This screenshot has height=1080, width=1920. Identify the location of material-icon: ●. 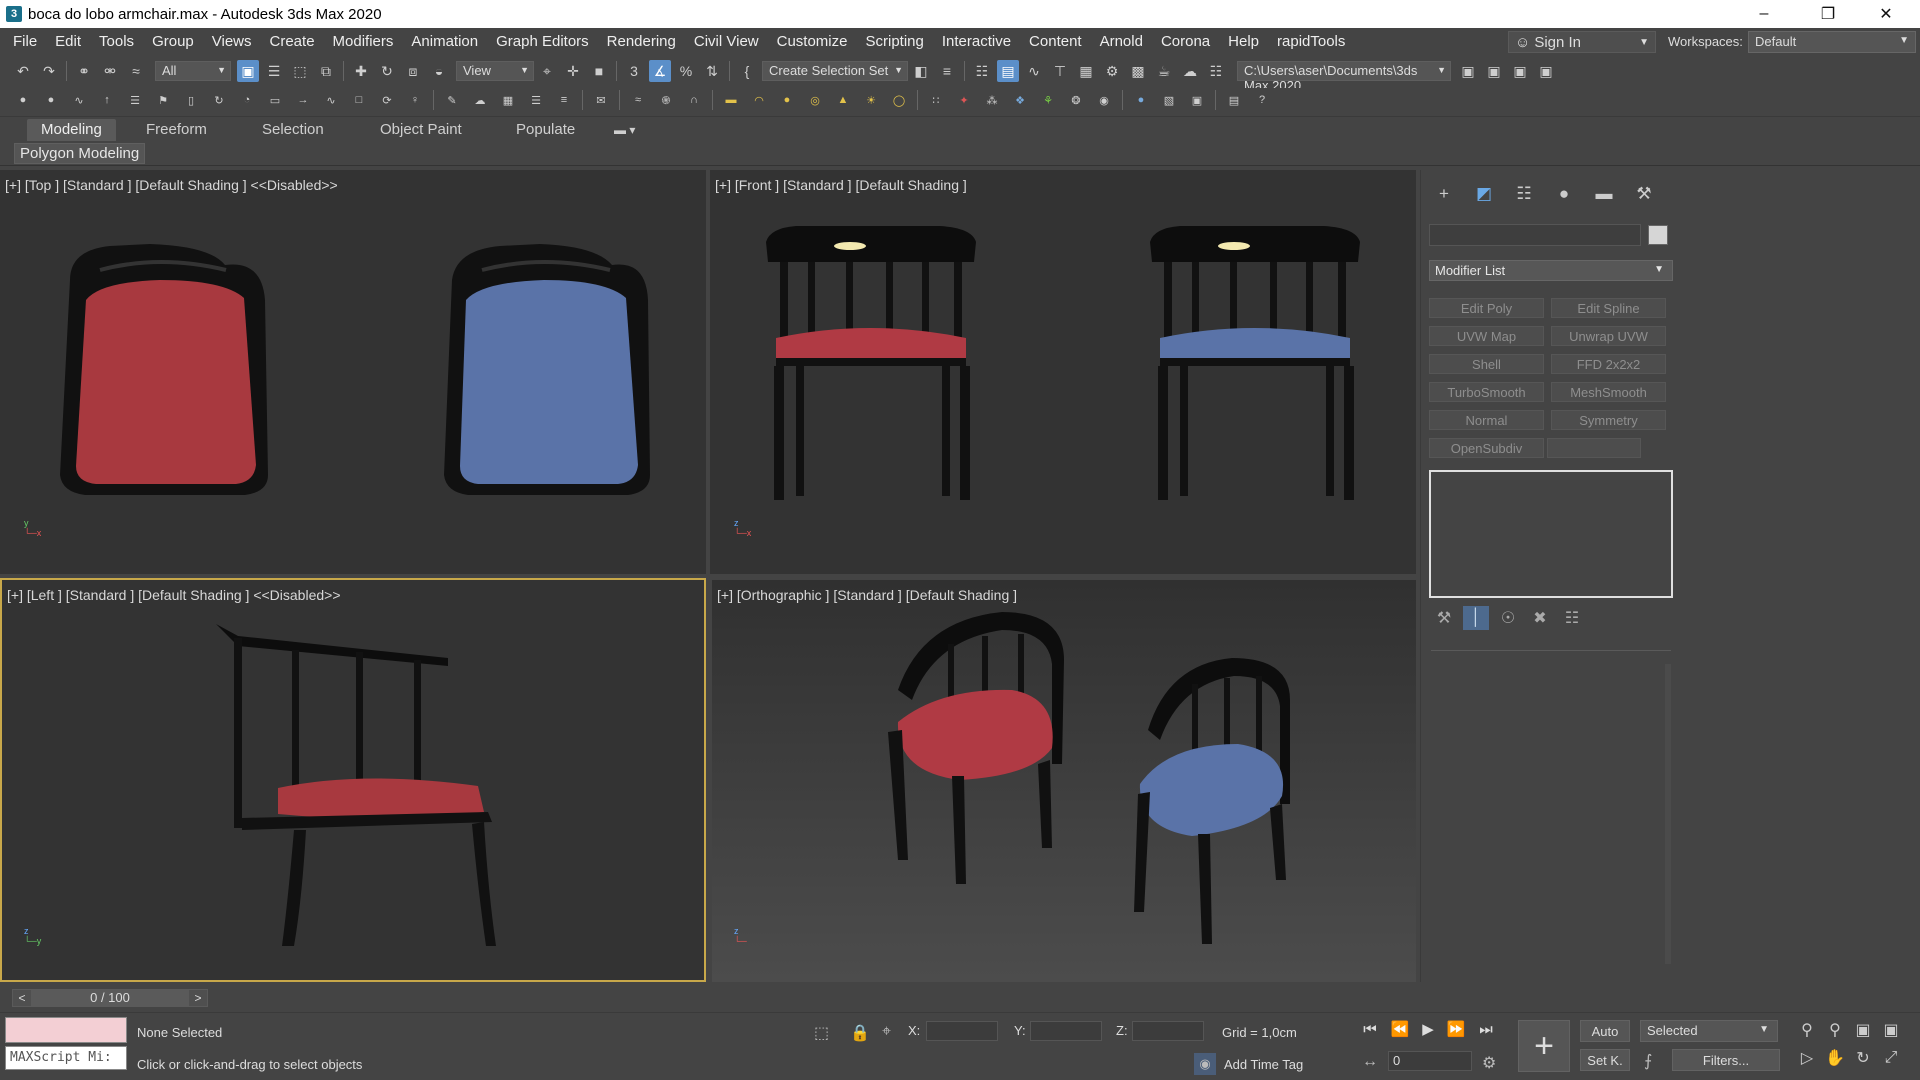
(1141, 100).